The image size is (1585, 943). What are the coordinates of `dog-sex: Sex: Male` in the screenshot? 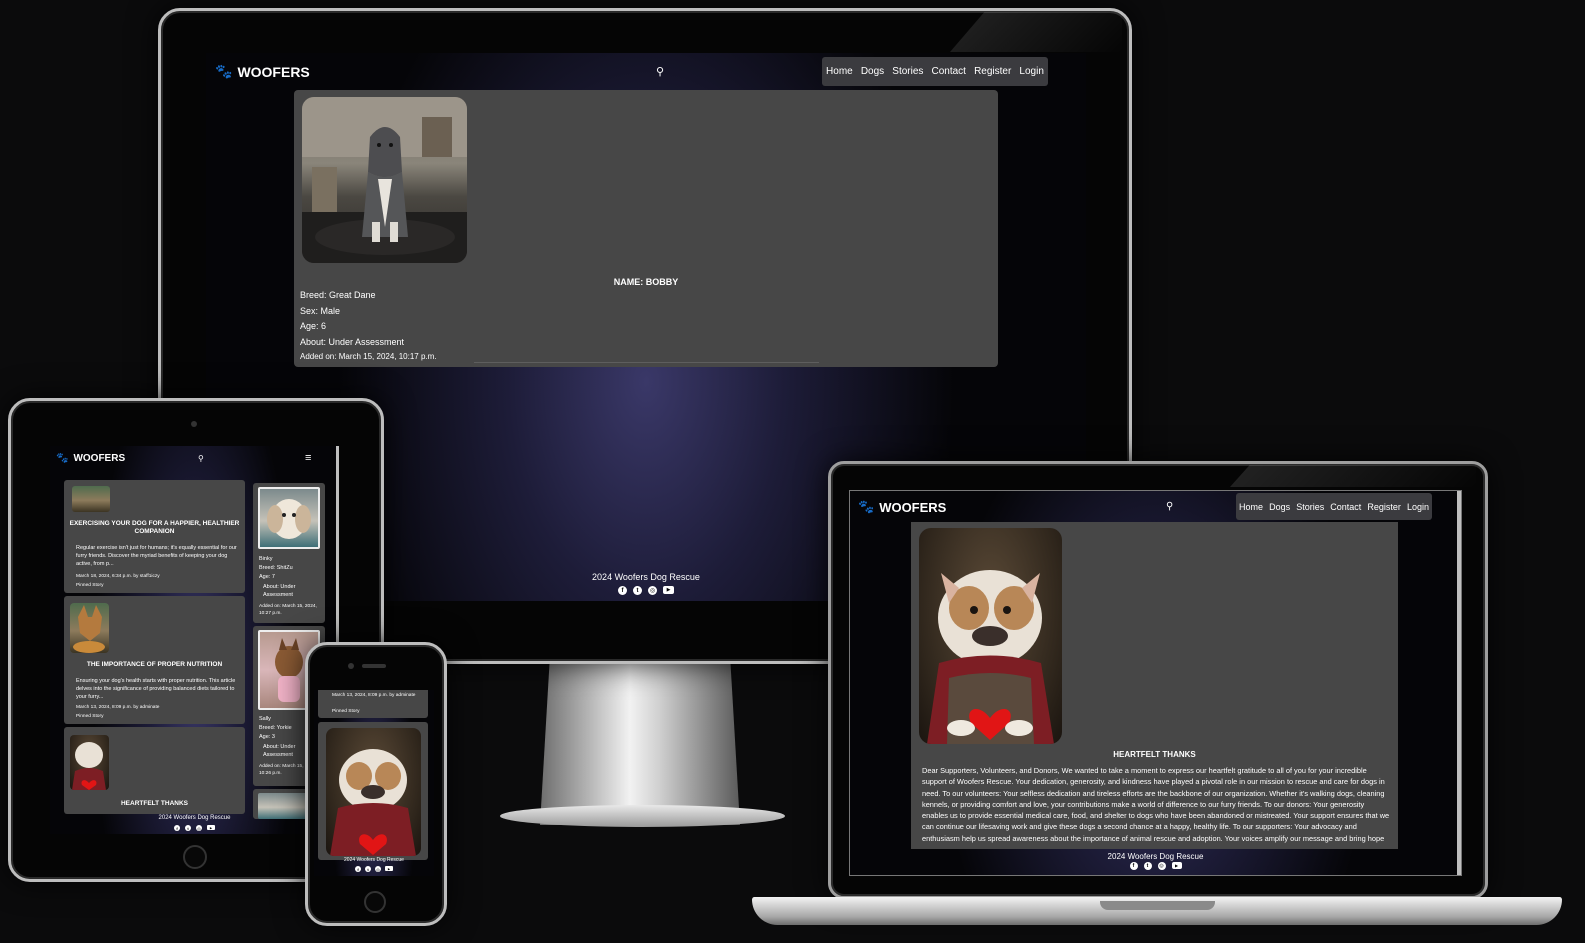 It's located at (320, 311).